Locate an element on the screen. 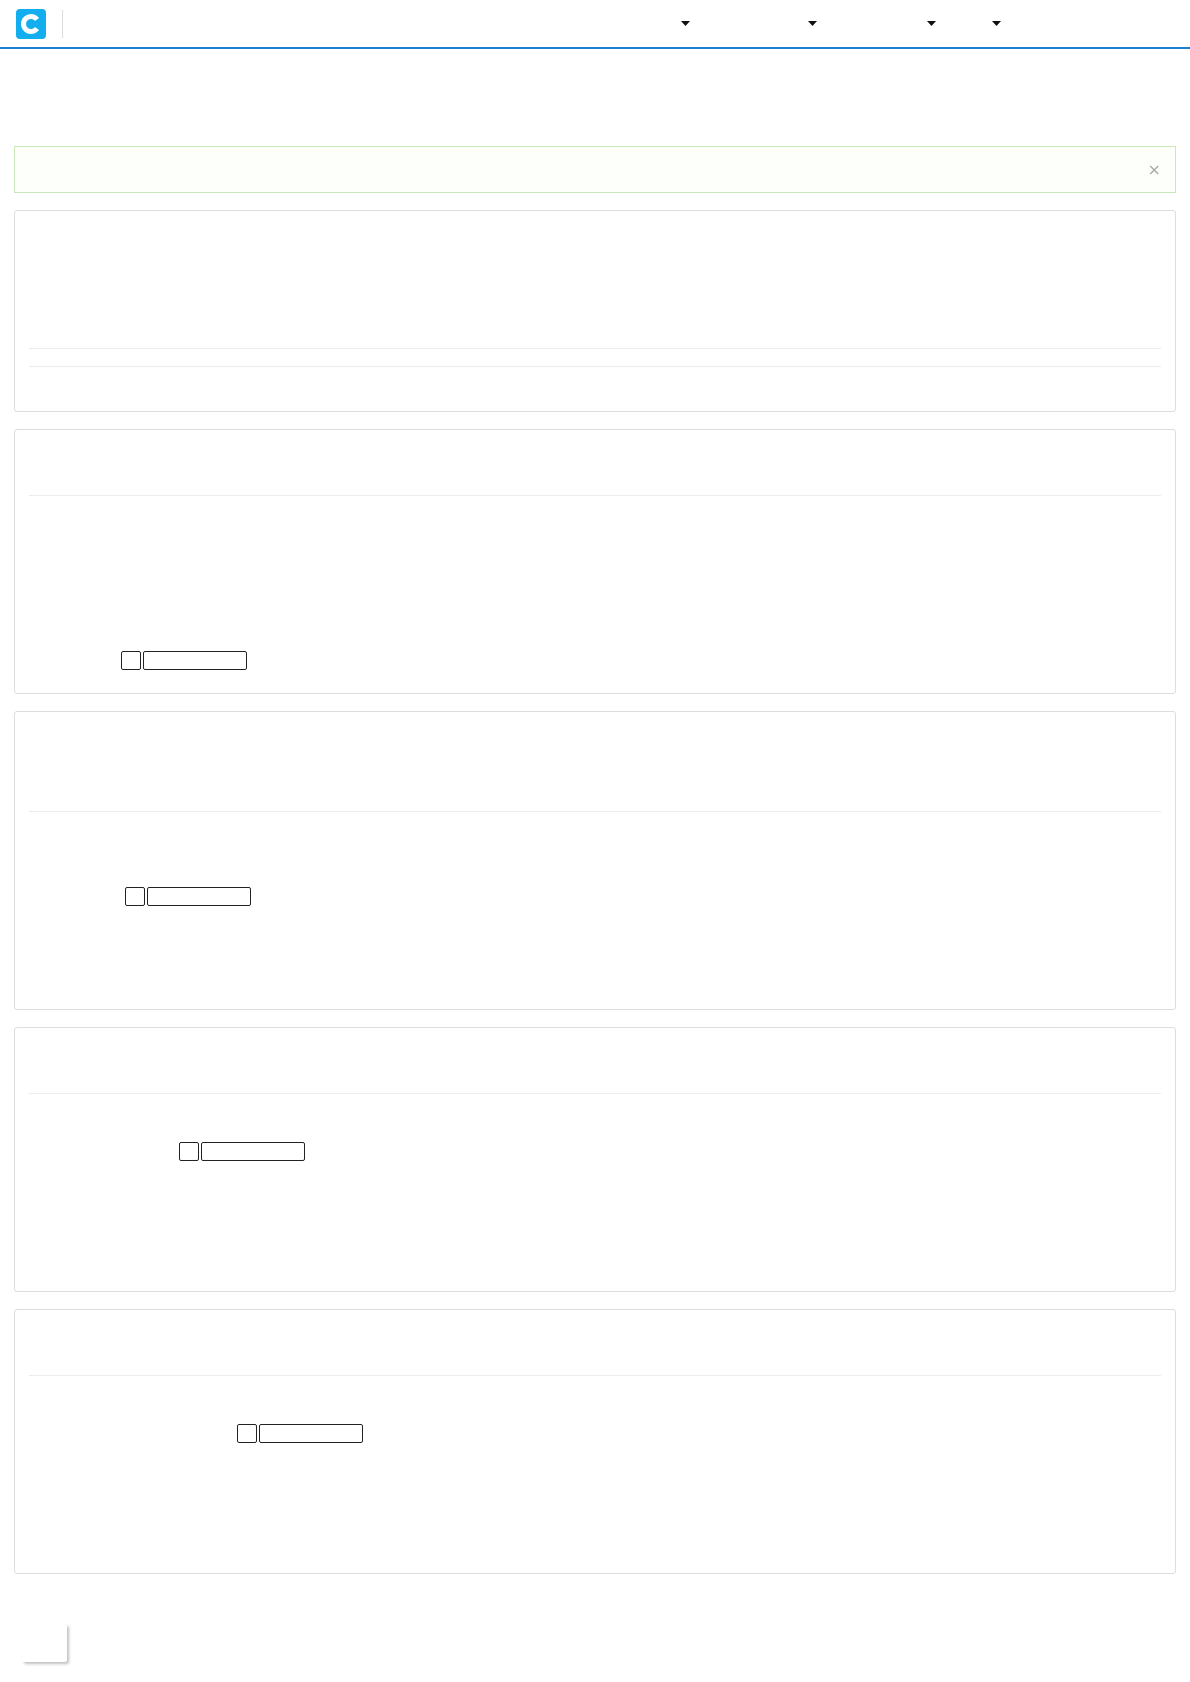 The height and width of the screenshot is (1682, 1190). close-button: × is located at coordinates (1154, 169).